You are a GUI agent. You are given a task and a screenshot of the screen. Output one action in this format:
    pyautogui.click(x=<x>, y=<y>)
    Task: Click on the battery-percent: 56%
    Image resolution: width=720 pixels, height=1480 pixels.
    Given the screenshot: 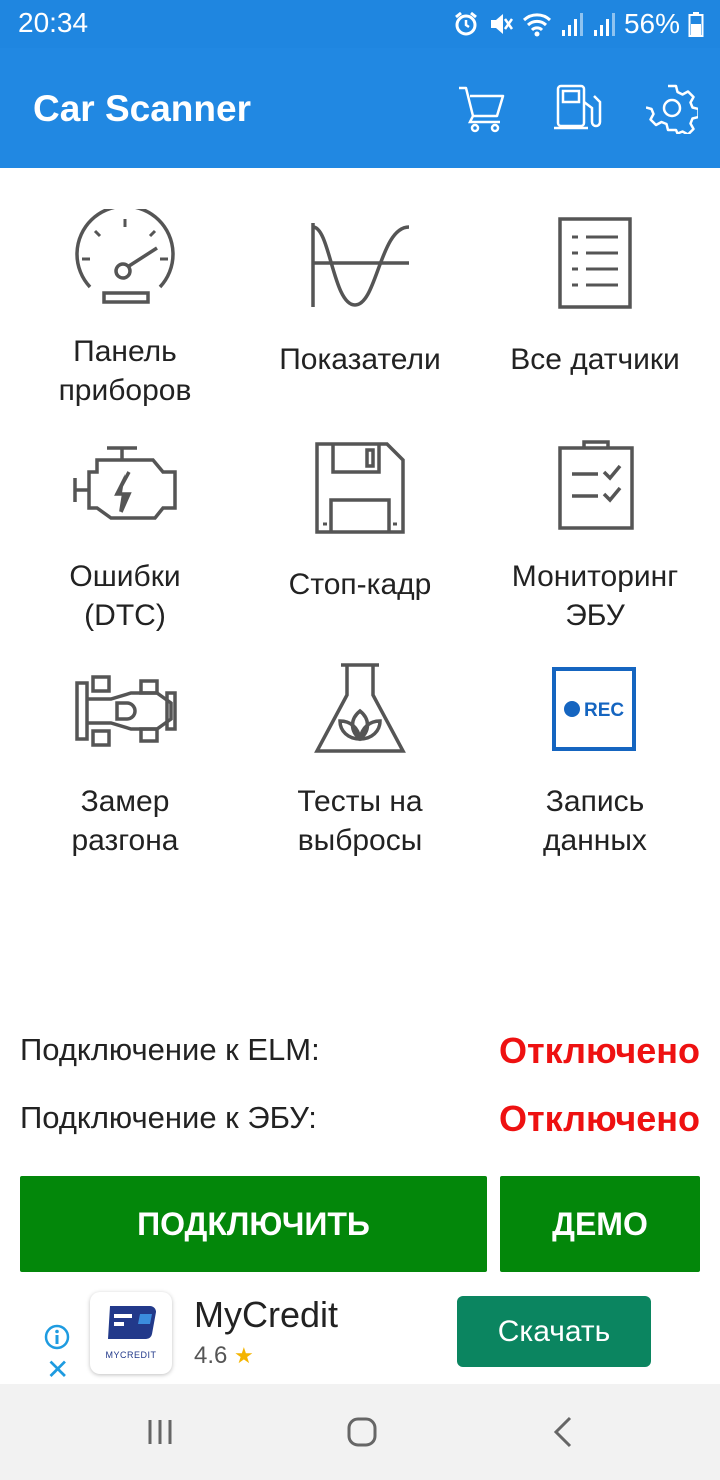 What is the action you would take?
    pyautogui.click(x=651, y=23)
    